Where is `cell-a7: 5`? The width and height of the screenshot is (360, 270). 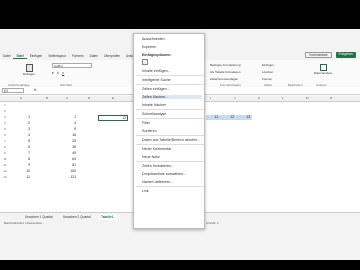 cell-a7: 5 is located at coordinates (22, 141).